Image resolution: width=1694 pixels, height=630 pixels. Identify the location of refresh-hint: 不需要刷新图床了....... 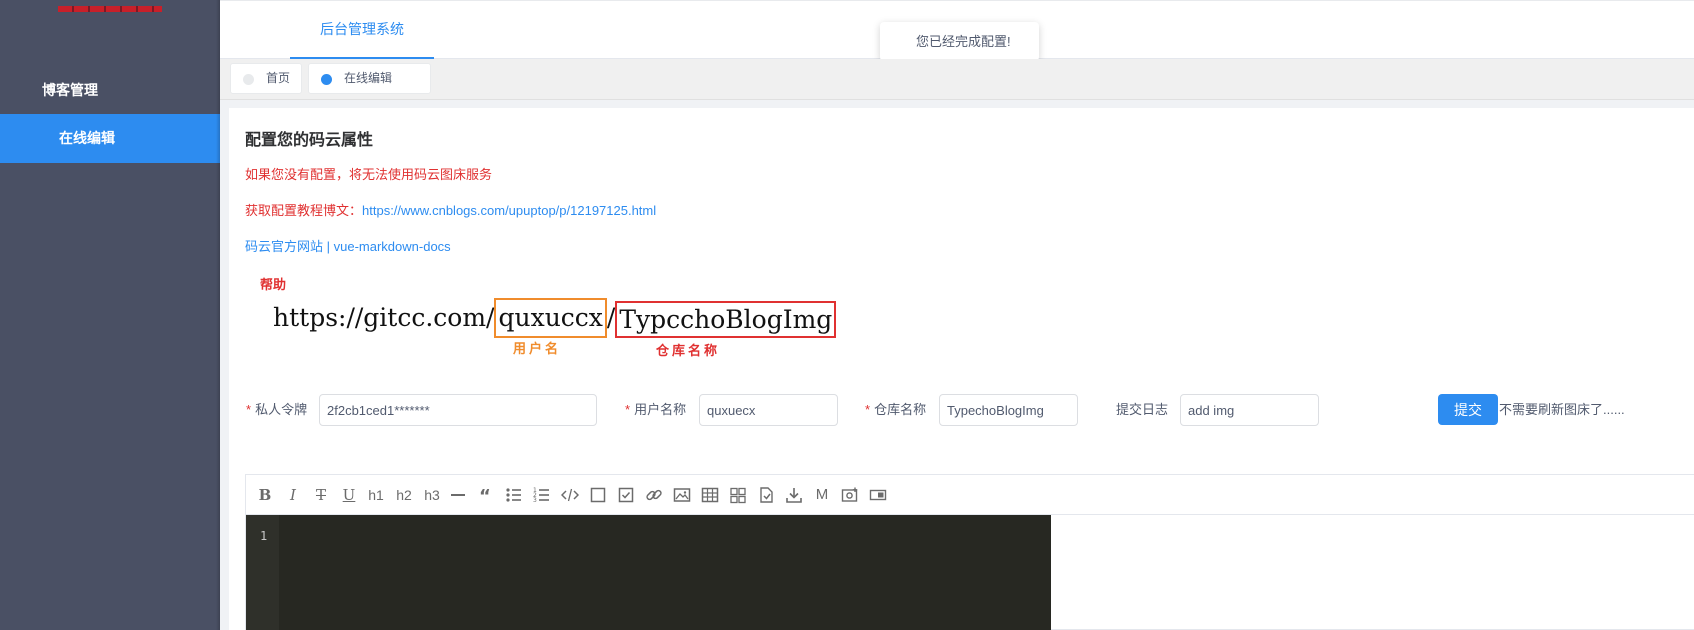
(1562, 409).